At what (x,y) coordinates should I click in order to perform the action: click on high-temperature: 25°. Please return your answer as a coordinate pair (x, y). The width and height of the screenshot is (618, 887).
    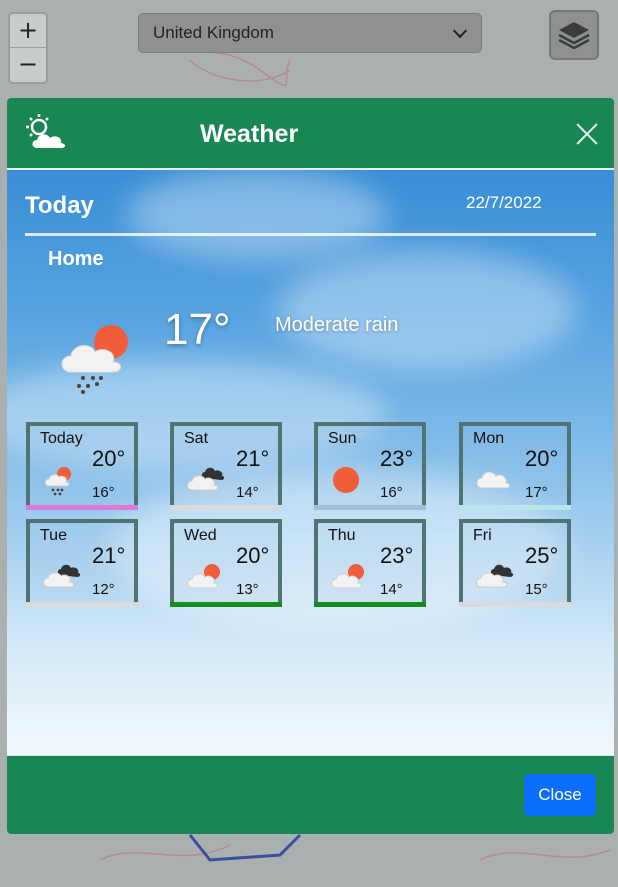
    Looking at the image, I should click on (542, 555).